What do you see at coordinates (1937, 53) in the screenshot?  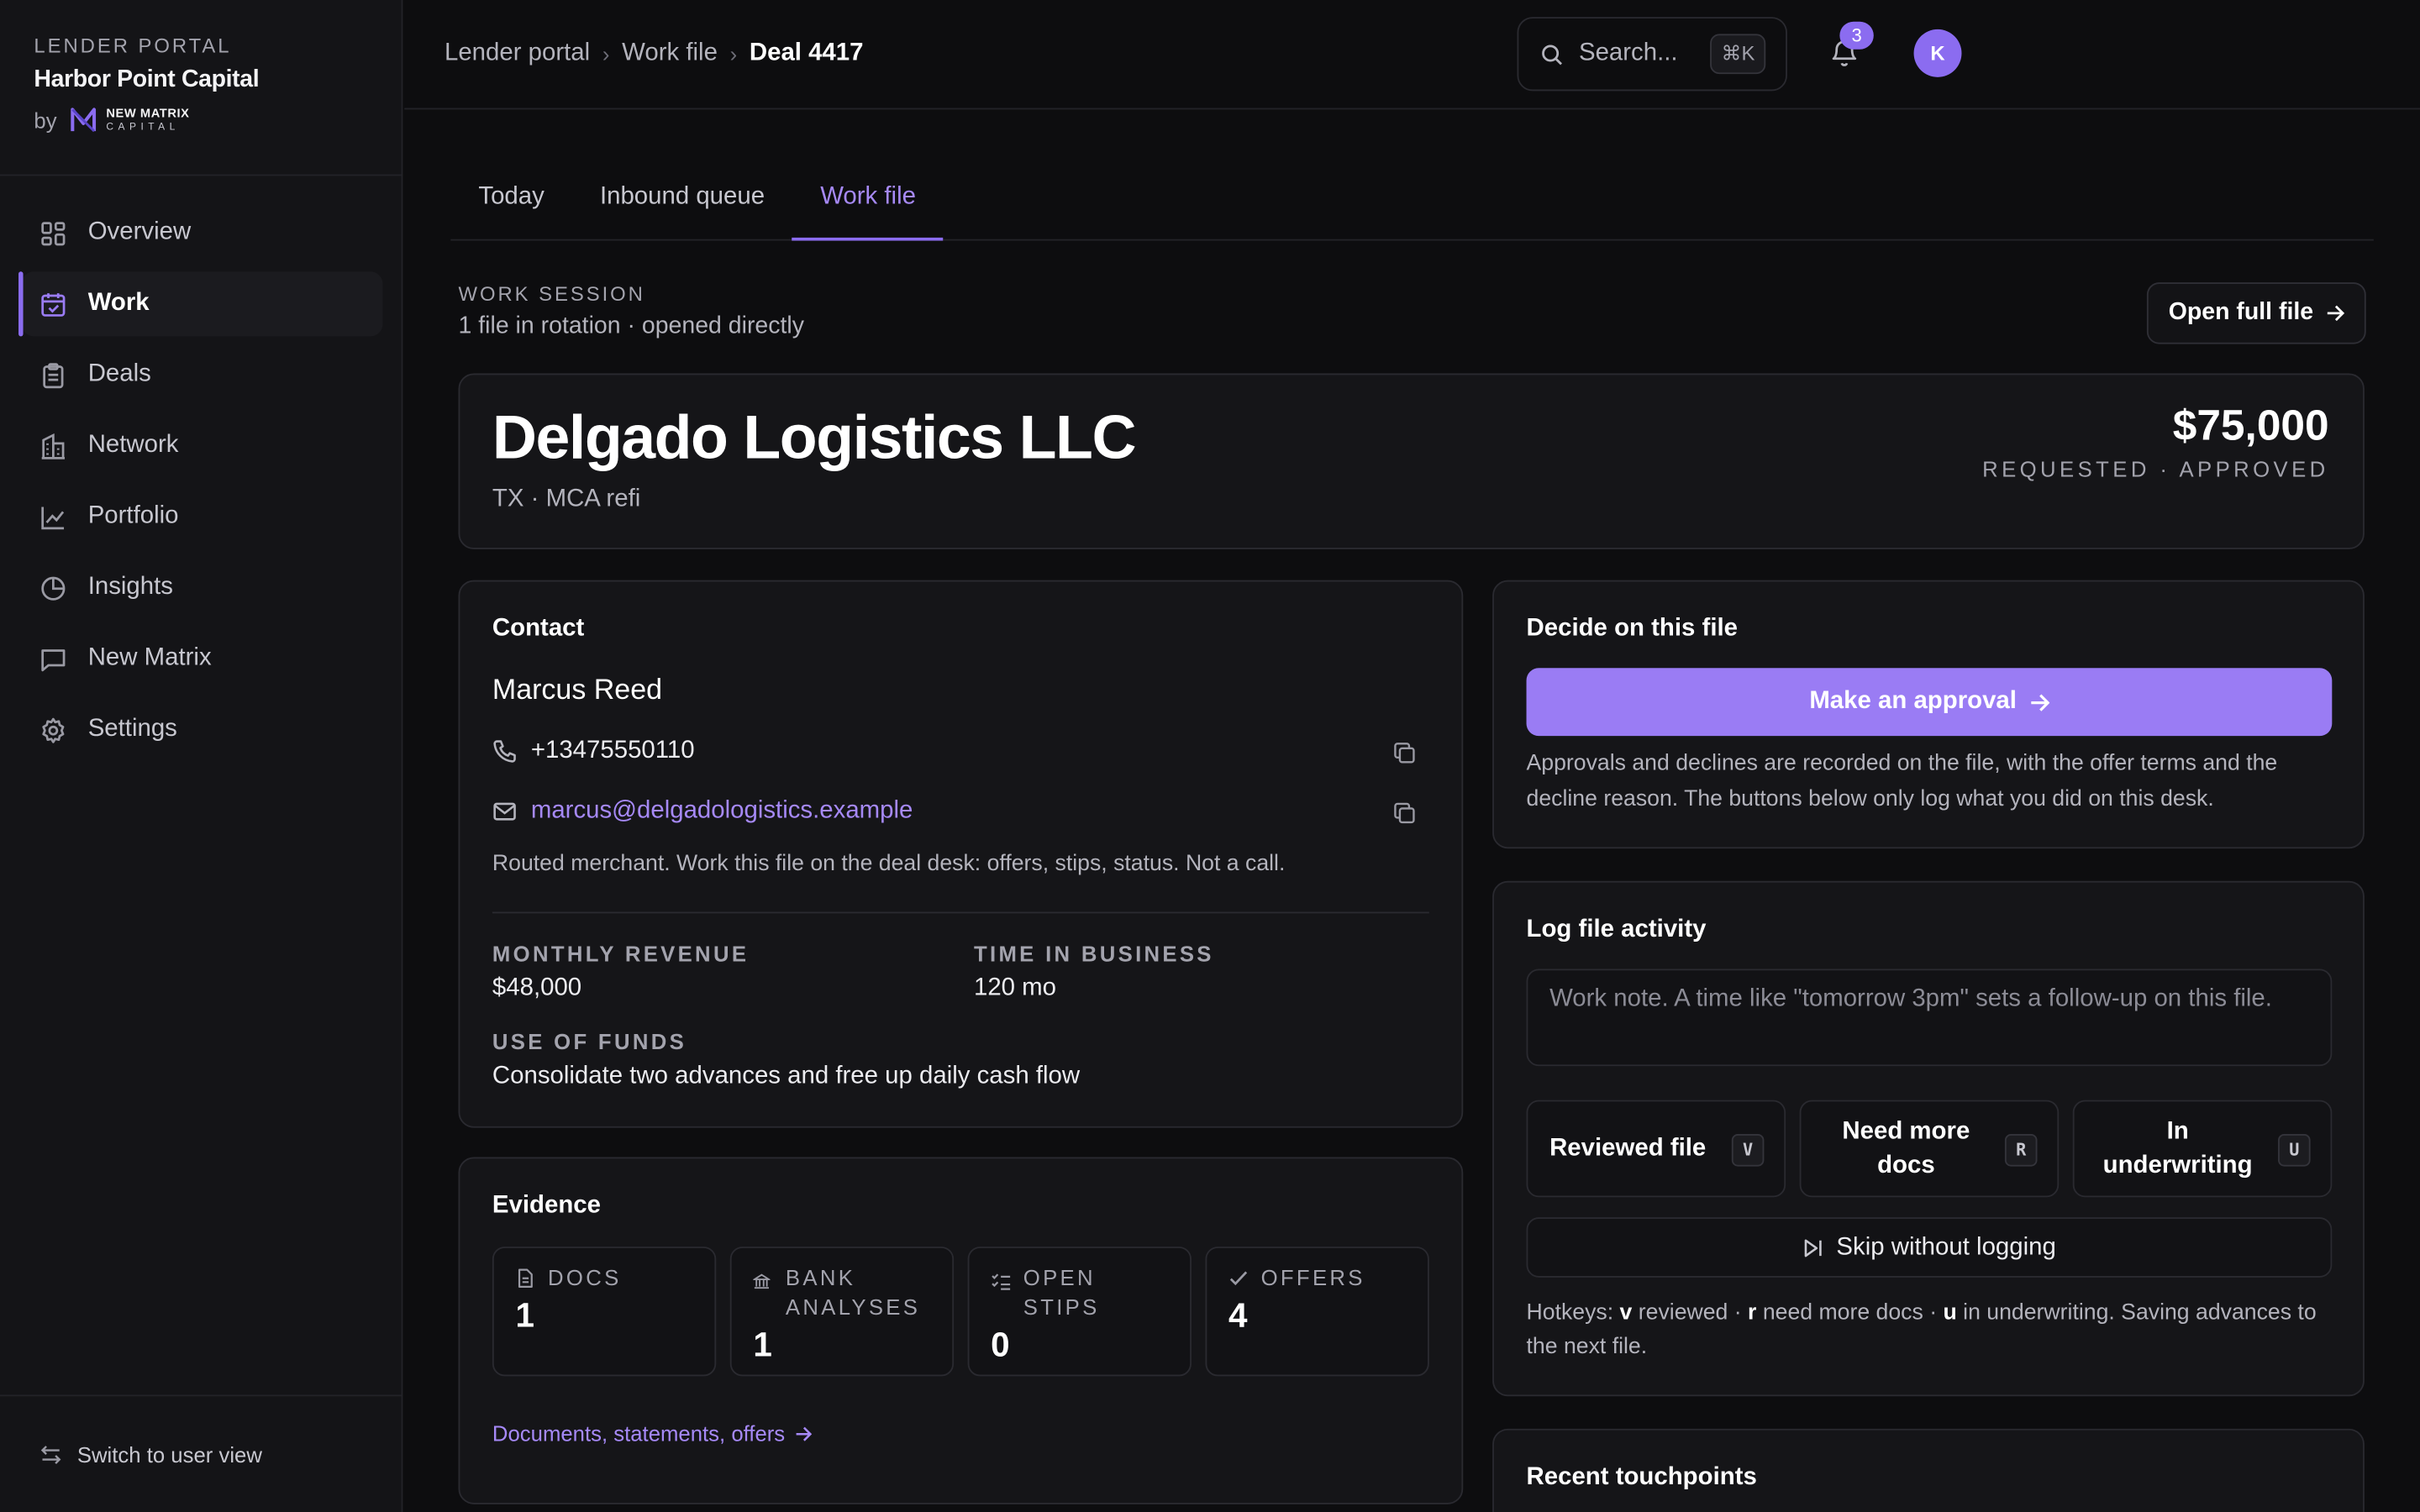 I see `avatar: K` at bounding box center [1937, 53].